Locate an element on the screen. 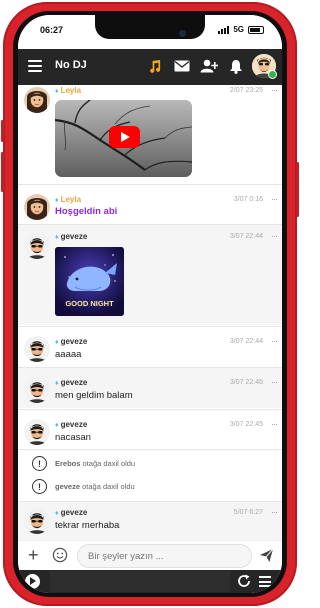 The width and height of the screenshot is (320, 608). list-icon is located at coordinates (265, 581).